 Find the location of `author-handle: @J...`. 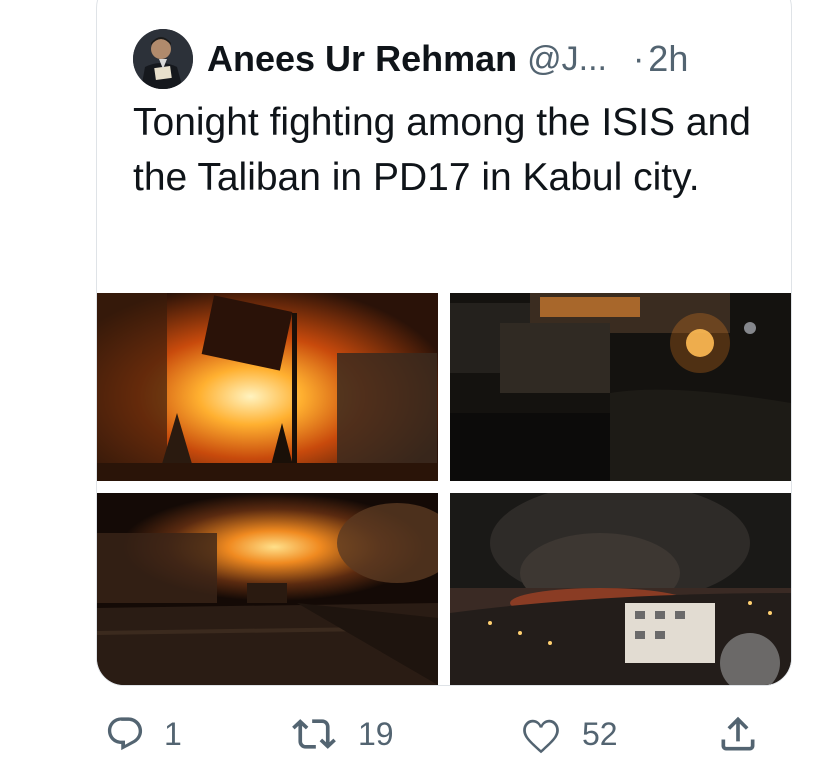

author-handle: @J... is located at coordinates (567, 59).